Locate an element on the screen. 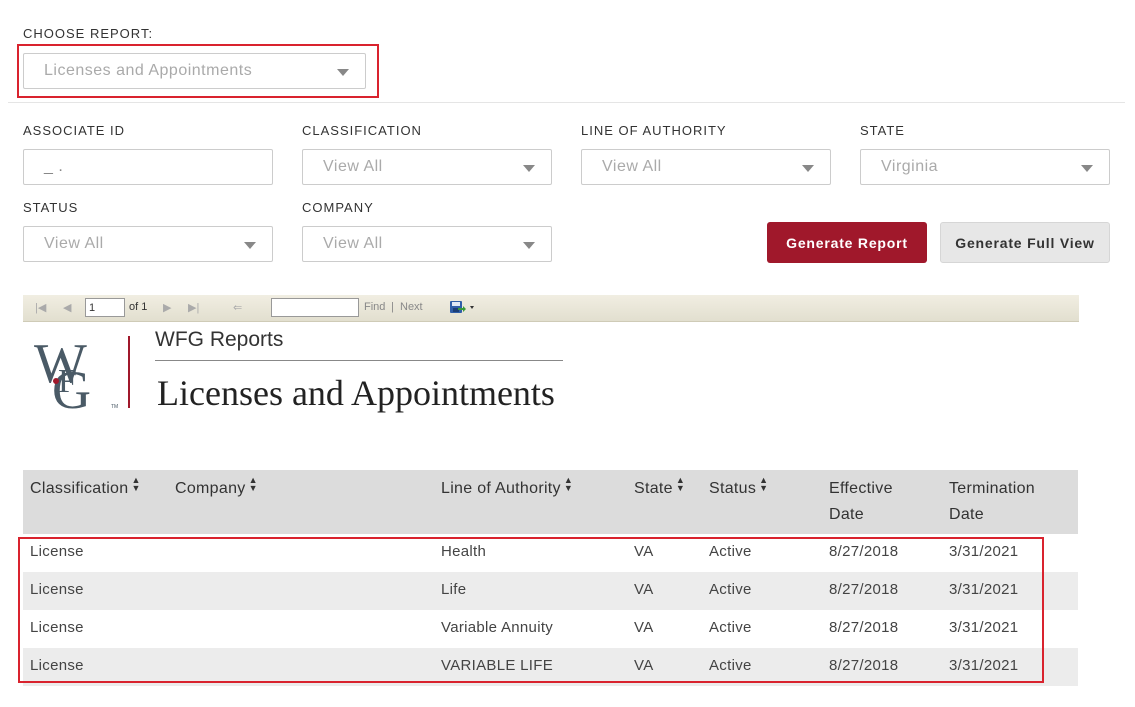 Image resolution: width=1135 pixels, height=707 pixels. svg-text: F is located at coordinates (67, 381).